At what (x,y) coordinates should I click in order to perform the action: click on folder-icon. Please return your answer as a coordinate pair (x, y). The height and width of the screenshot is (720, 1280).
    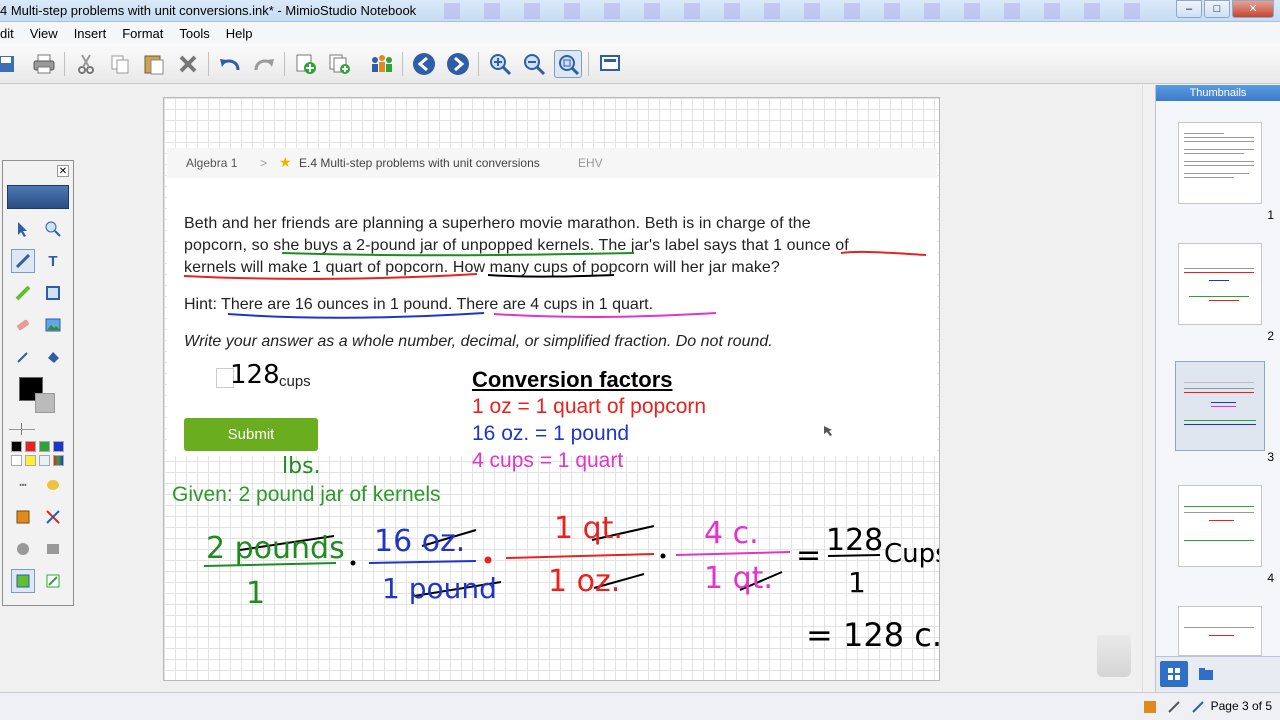
    Looking at the image, I should click on (1206, 674).